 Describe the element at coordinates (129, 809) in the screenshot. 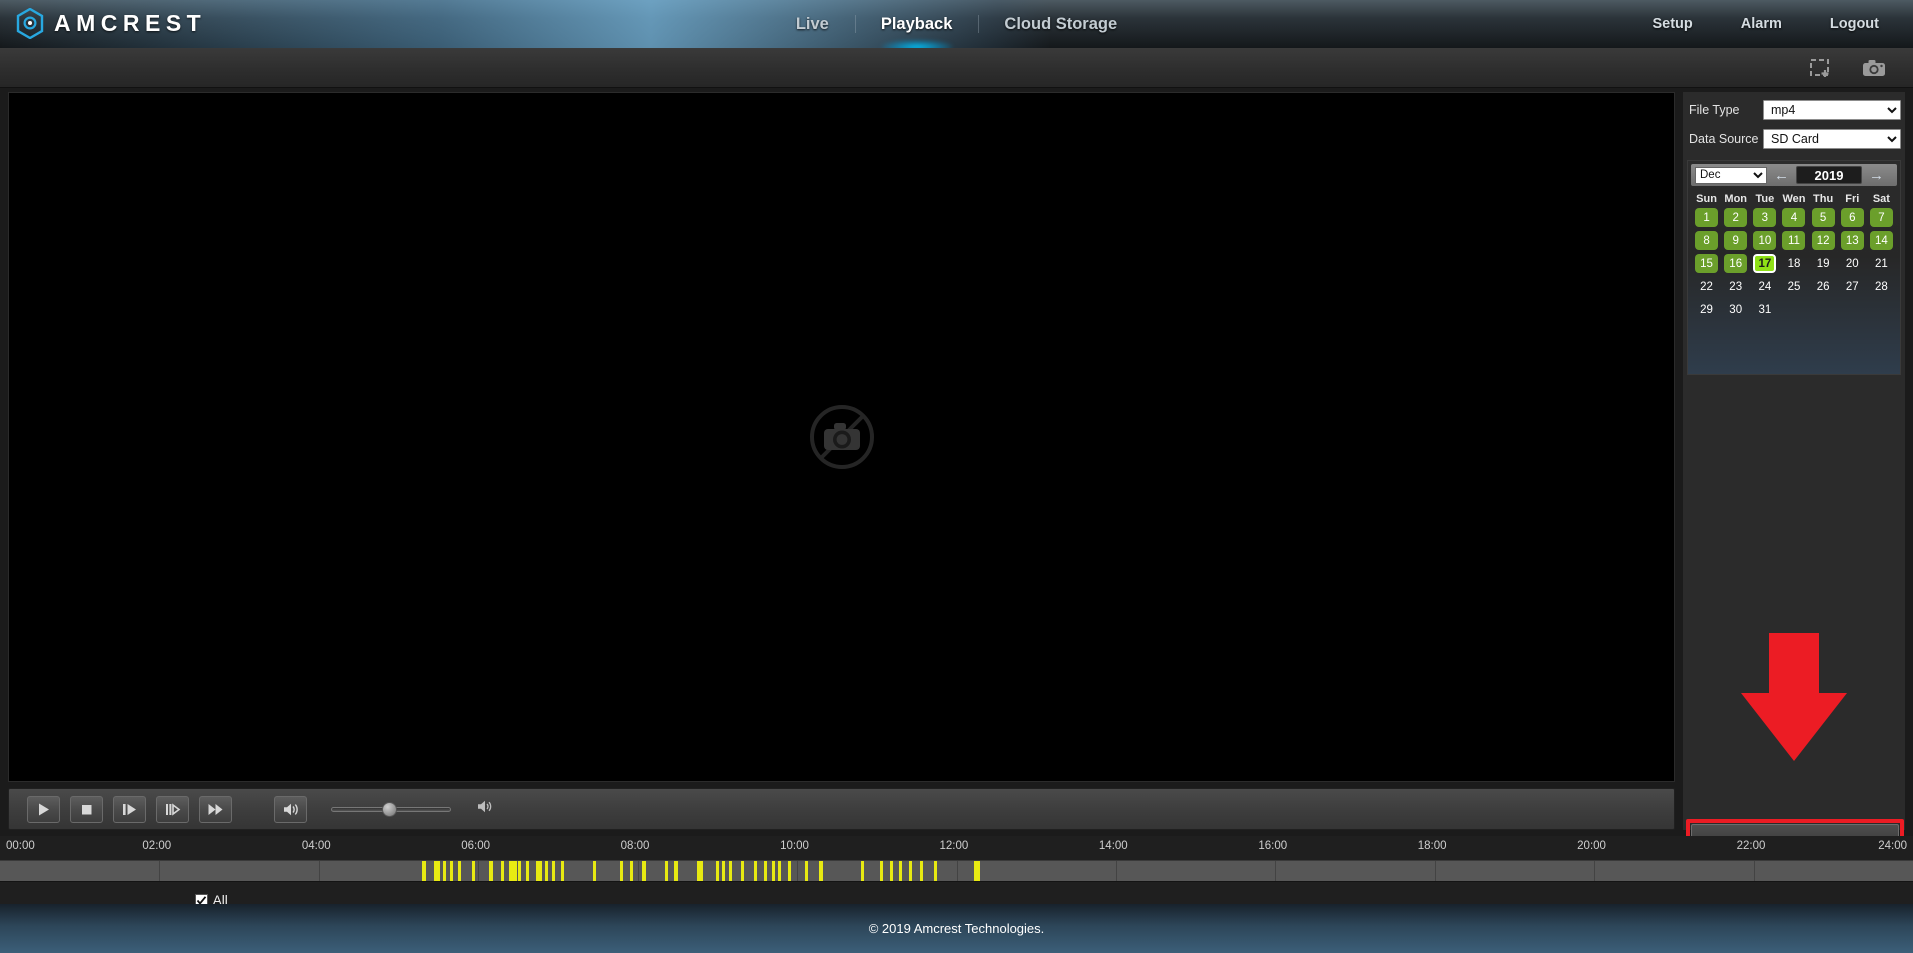

I see `slow-play-button` at that location.